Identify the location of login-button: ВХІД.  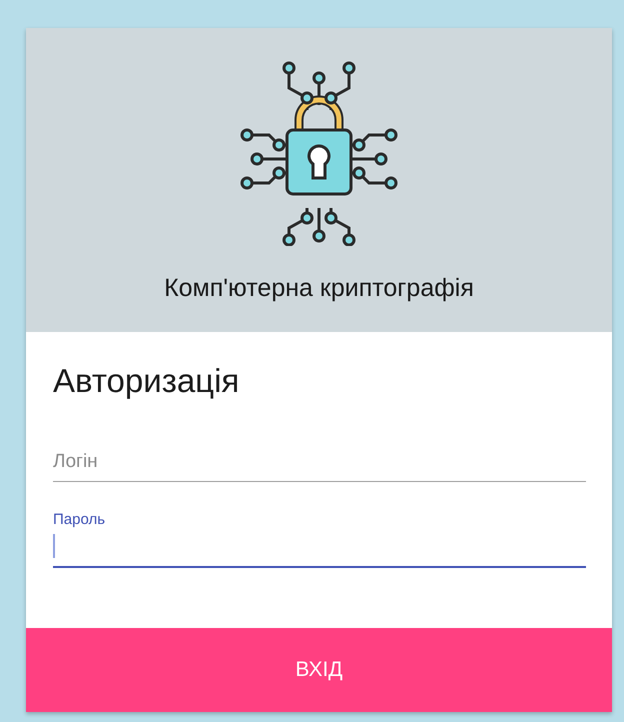
(319, 670).